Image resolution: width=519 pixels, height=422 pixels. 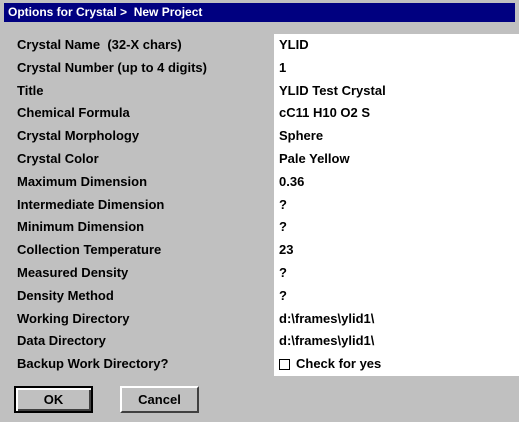 What do you see at coordinates (396, 296) in the screenshot?
I see `density-method-input: ?` at bounding box center [396, 296].